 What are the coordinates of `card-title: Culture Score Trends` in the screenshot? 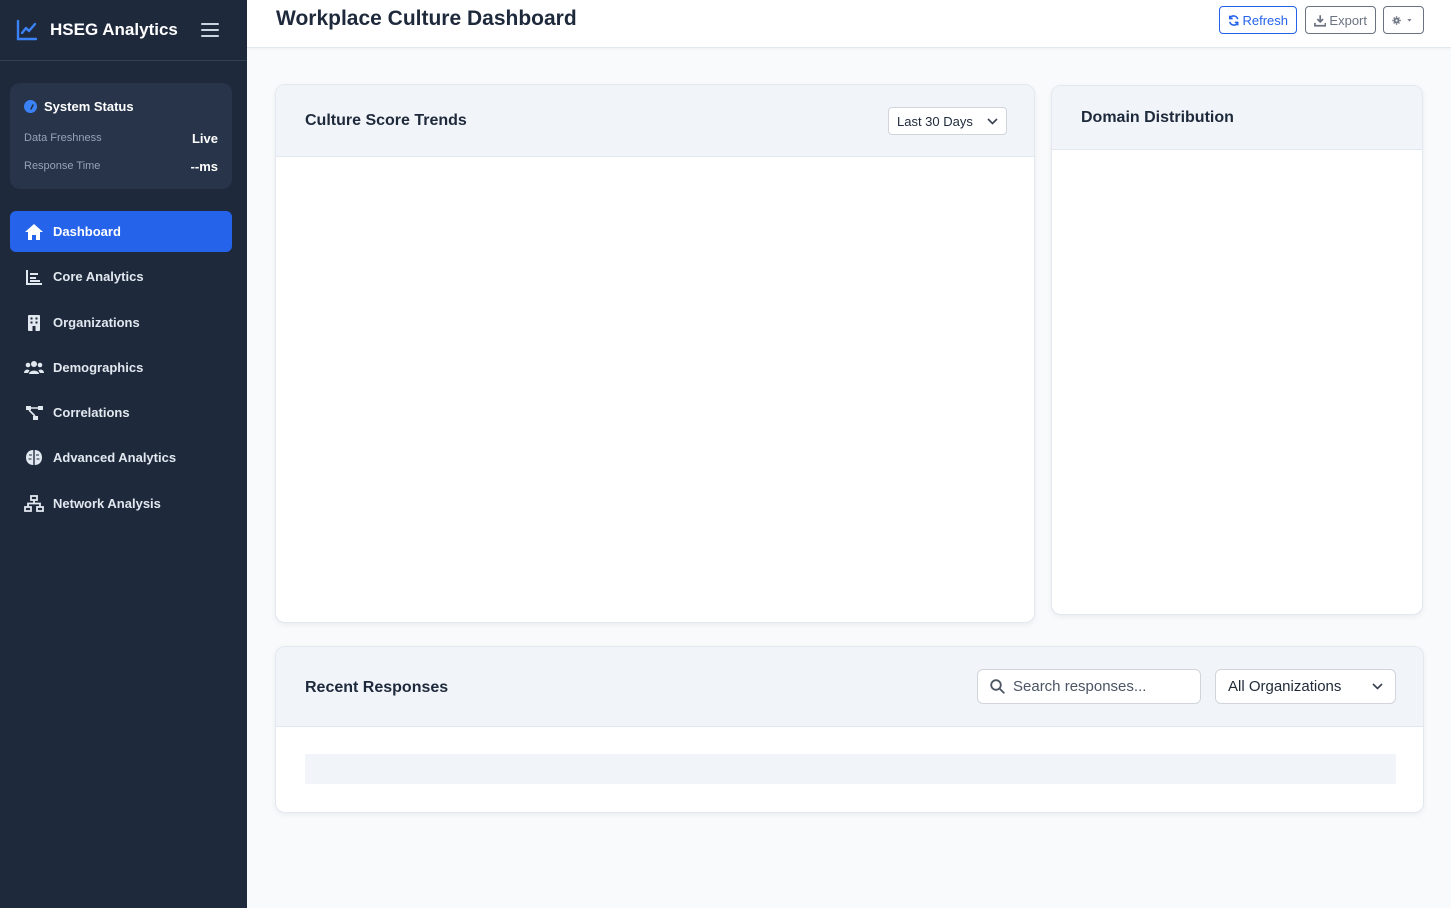 It's located at (386, 120).